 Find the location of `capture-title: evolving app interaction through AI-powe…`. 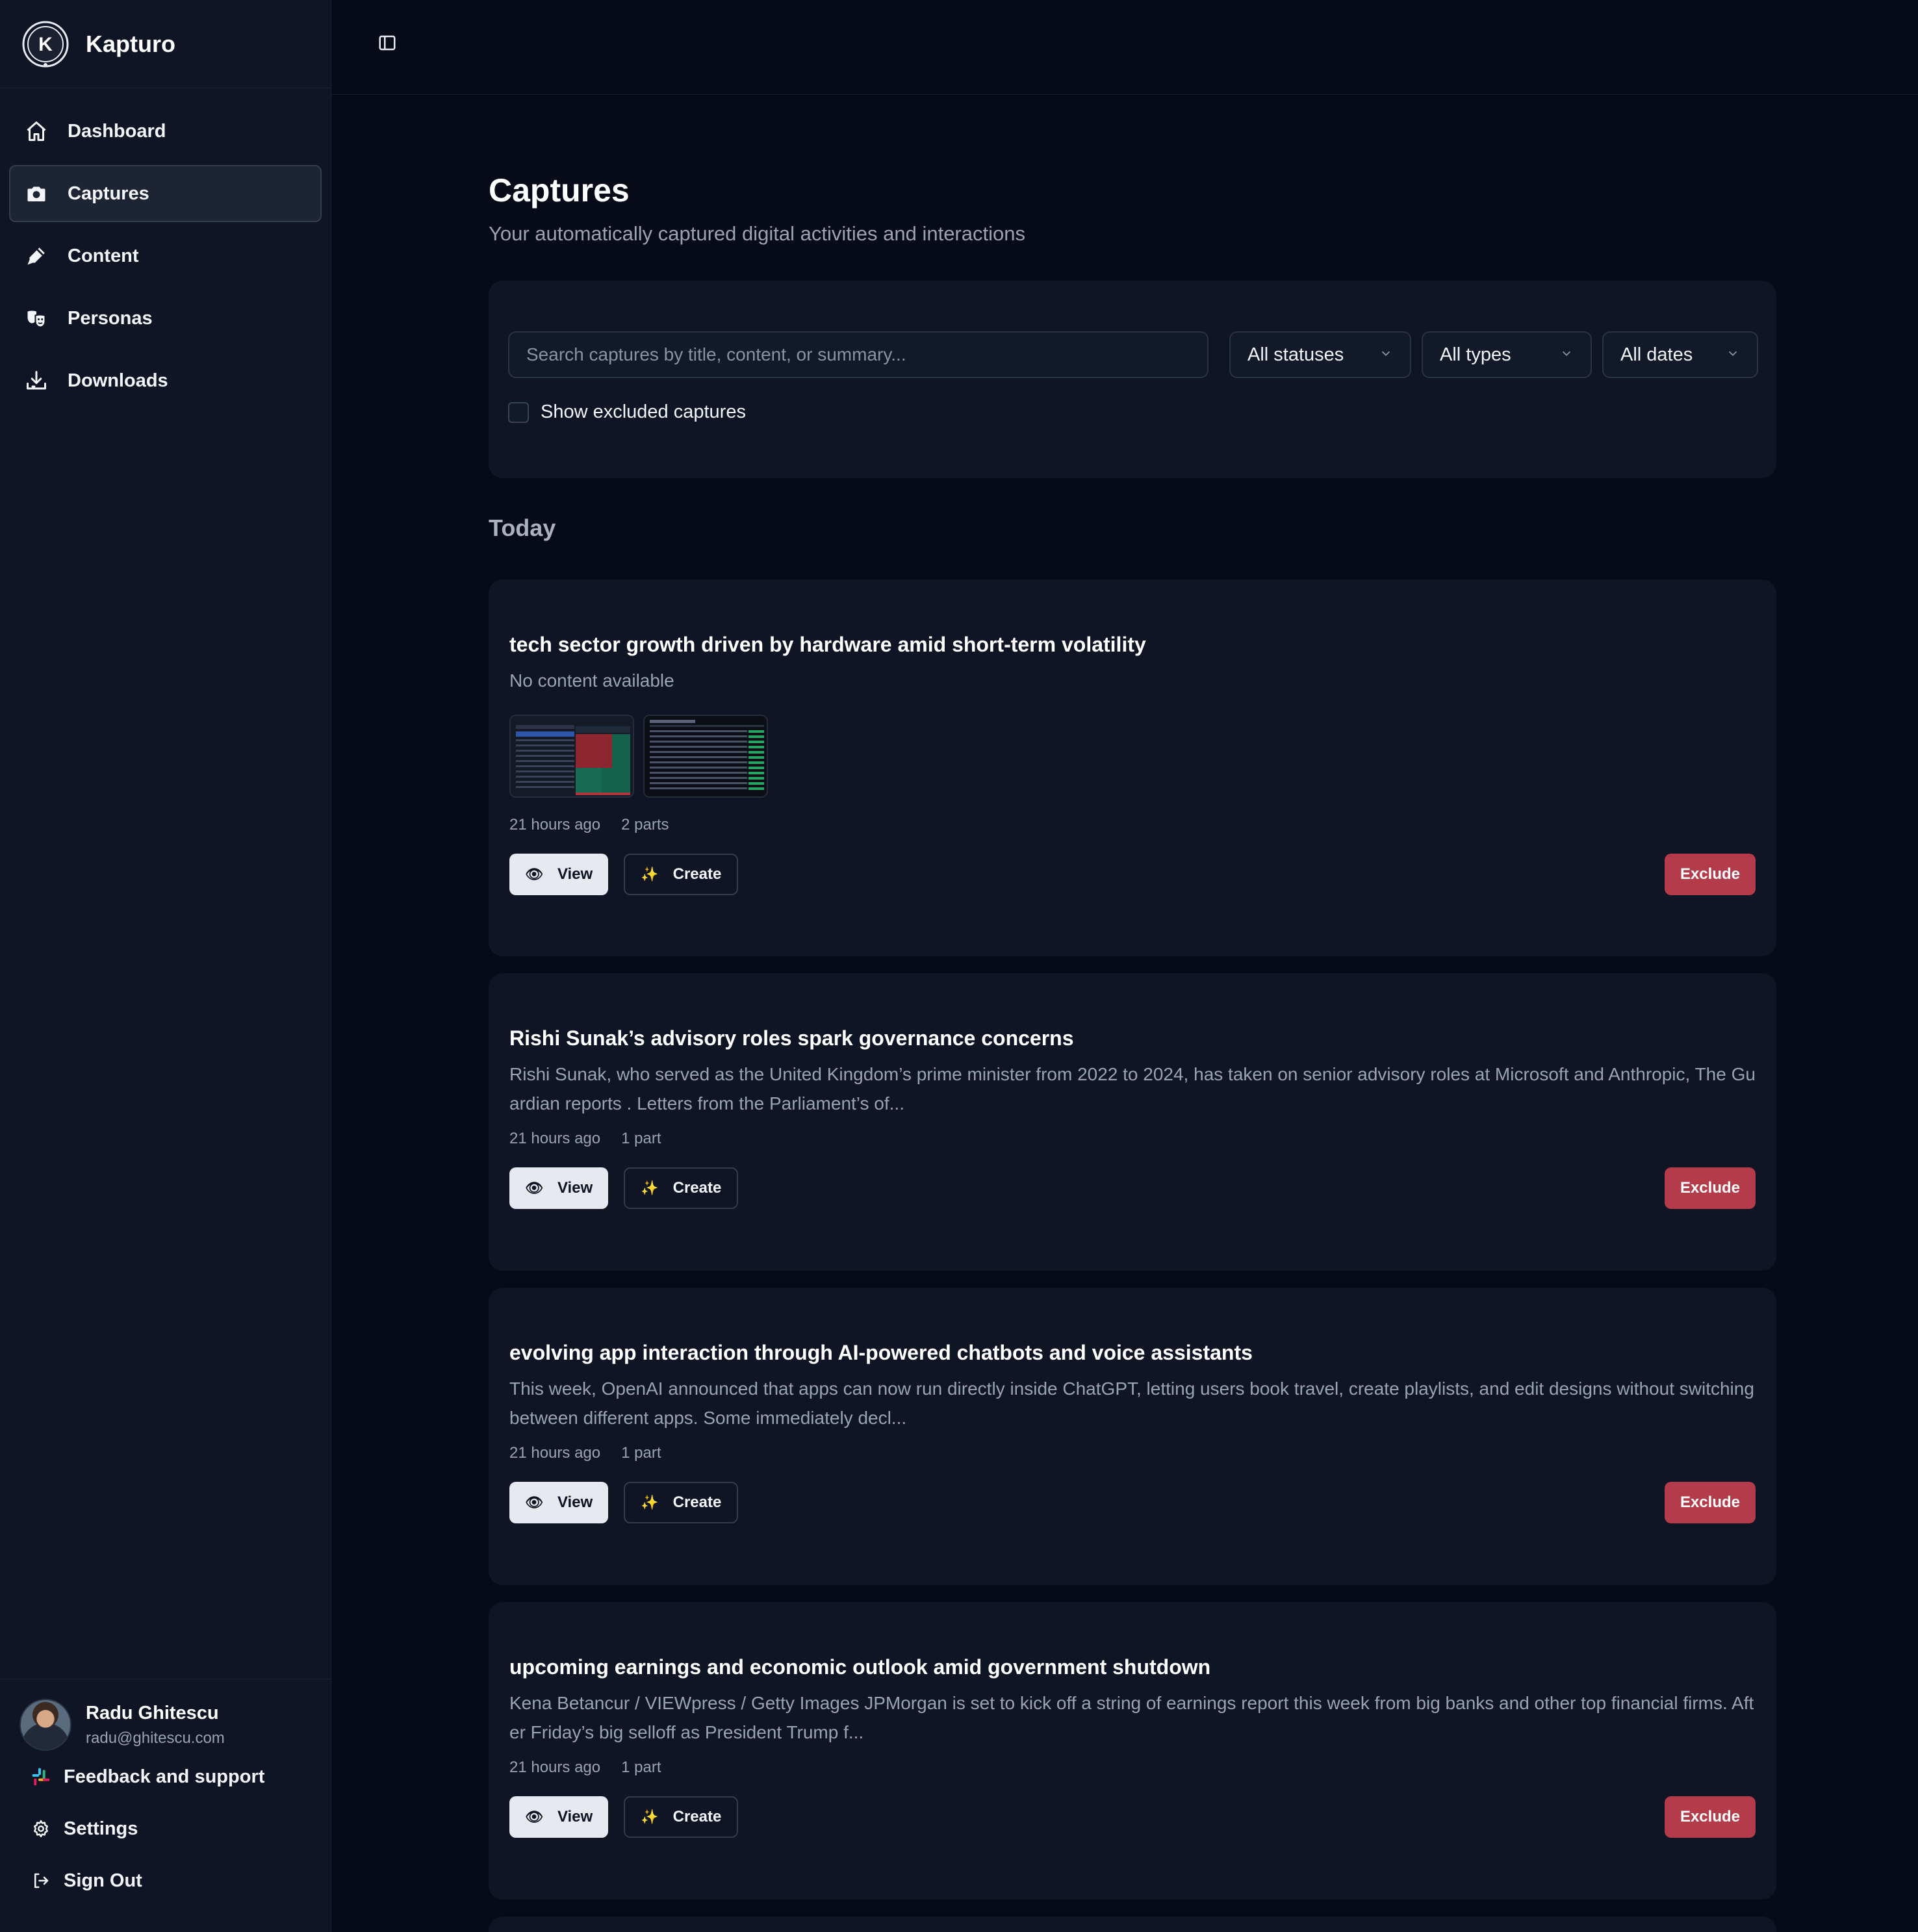

capture-title: evolving app interaction through AI-powe… is located at coordinates (1132, 1353).